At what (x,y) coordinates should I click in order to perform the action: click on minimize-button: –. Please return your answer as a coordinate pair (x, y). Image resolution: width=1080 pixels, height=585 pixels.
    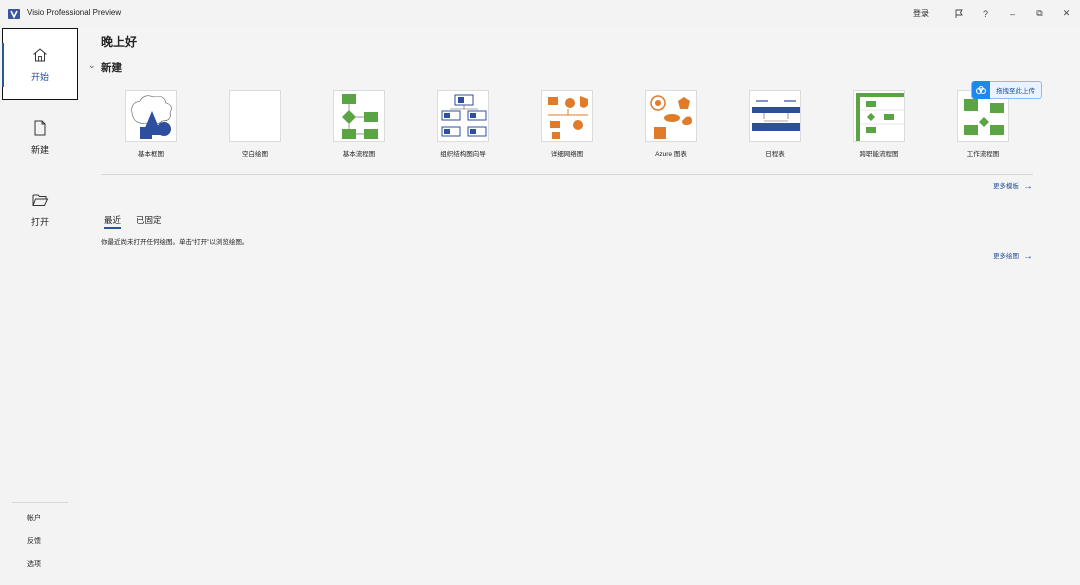
    Looking at the image, I should click on (1012, 13).